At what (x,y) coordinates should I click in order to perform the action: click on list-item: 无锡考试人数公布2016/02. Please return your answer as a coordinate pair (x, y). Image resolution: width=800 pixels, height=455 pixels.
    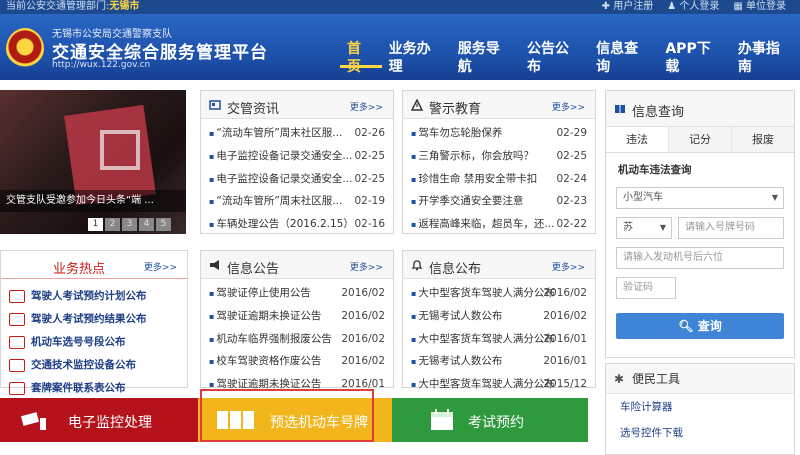
    Looking at the image, I should click on (499, 316).